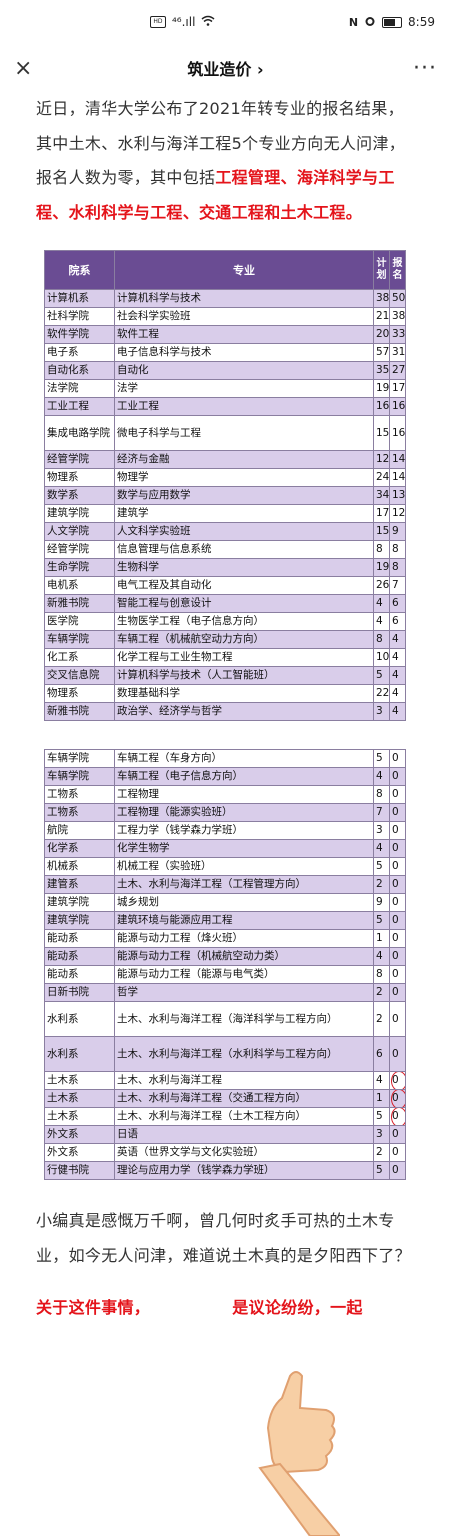  Describe the element at coordinates (79, 495) in the screenshot. I see `cell-dept: 数学系` at that location.